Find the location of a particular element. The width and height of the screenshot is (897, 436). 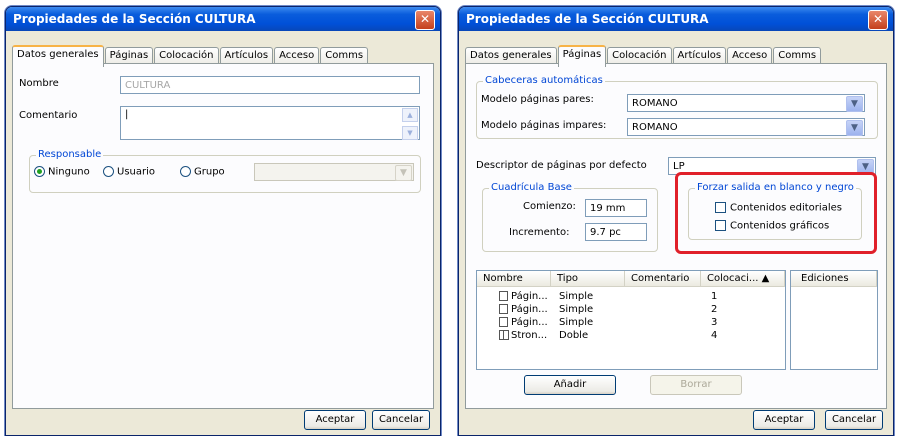

row-pos: 4 is located at coordinates (714, 335).